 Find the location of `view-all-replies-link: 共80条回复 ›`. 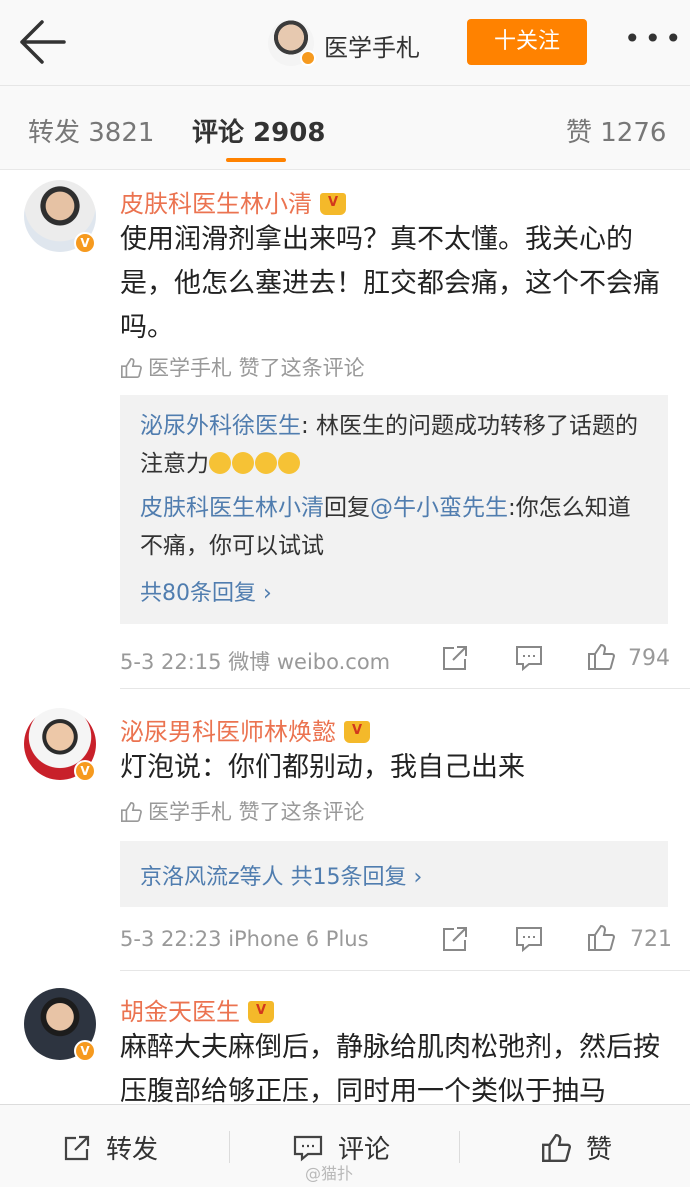

view-all-replies-link: 共80条回复 › is located at coordinates (206, 591).